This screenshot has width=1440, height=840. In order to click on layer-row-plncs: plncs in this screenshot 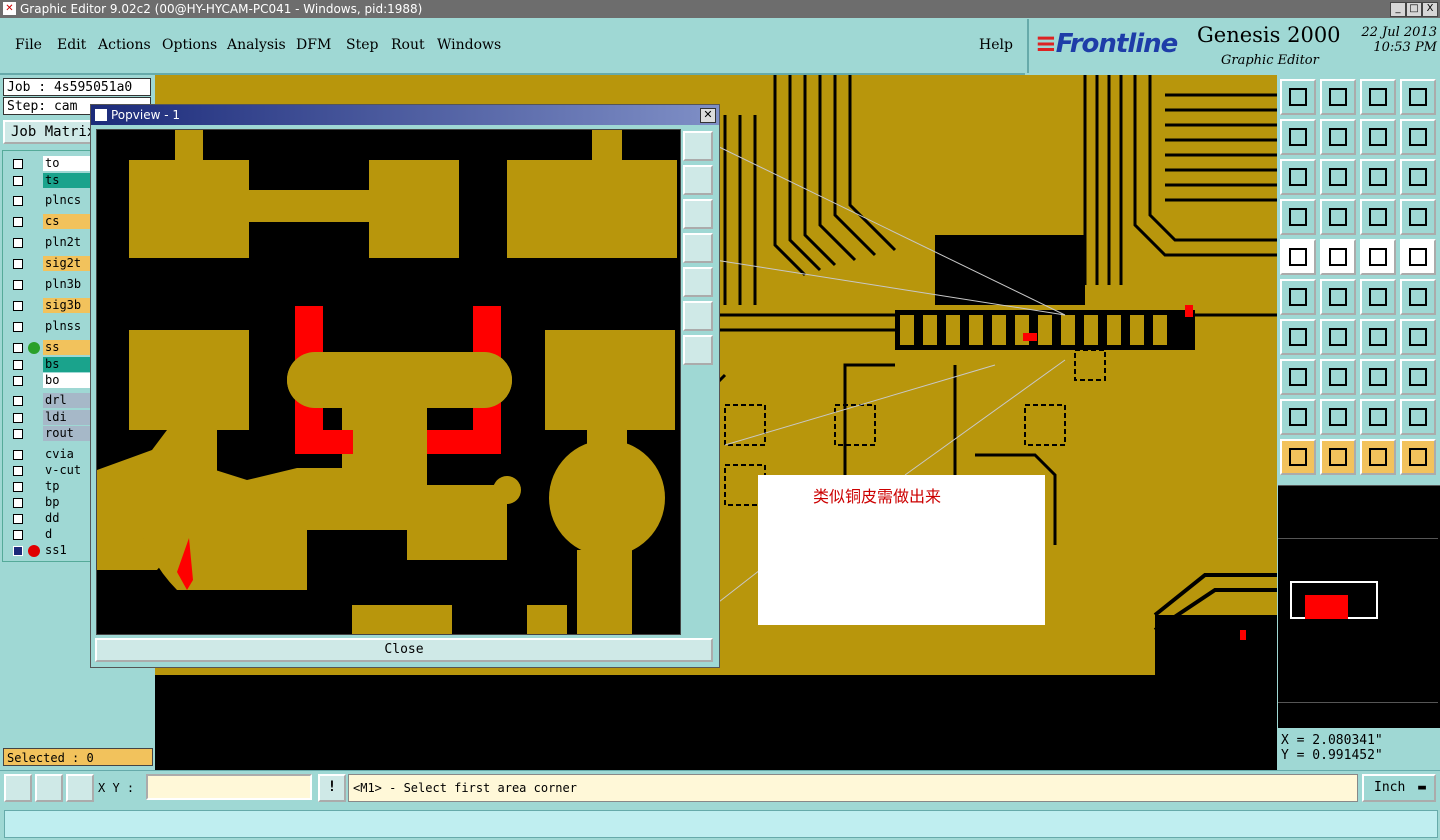, I will do `click(51, 201)`.